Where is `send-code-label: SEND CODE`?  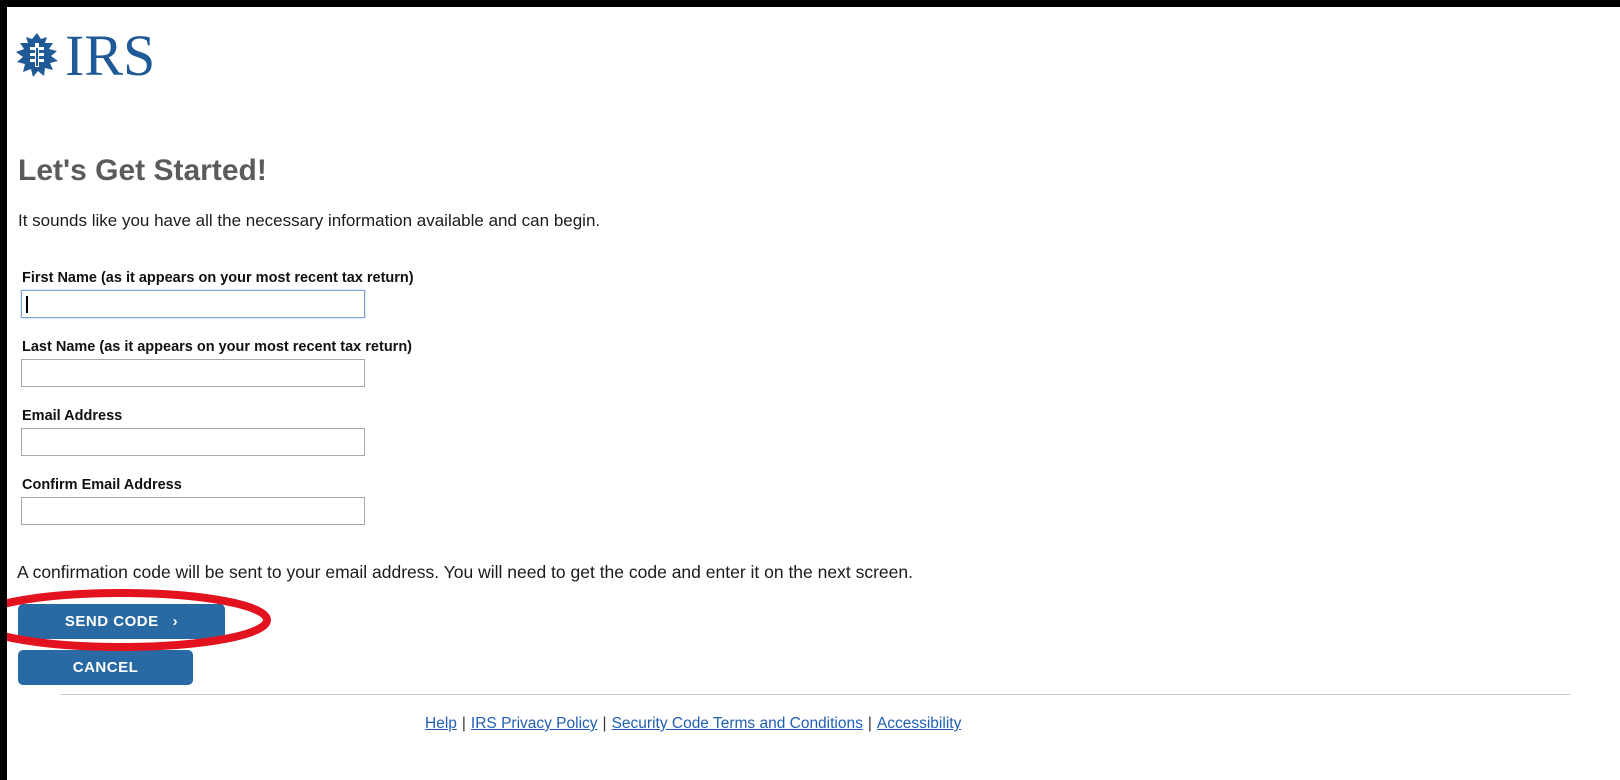
send-code-label: SEND CODE is located at coordinates (111, 621).